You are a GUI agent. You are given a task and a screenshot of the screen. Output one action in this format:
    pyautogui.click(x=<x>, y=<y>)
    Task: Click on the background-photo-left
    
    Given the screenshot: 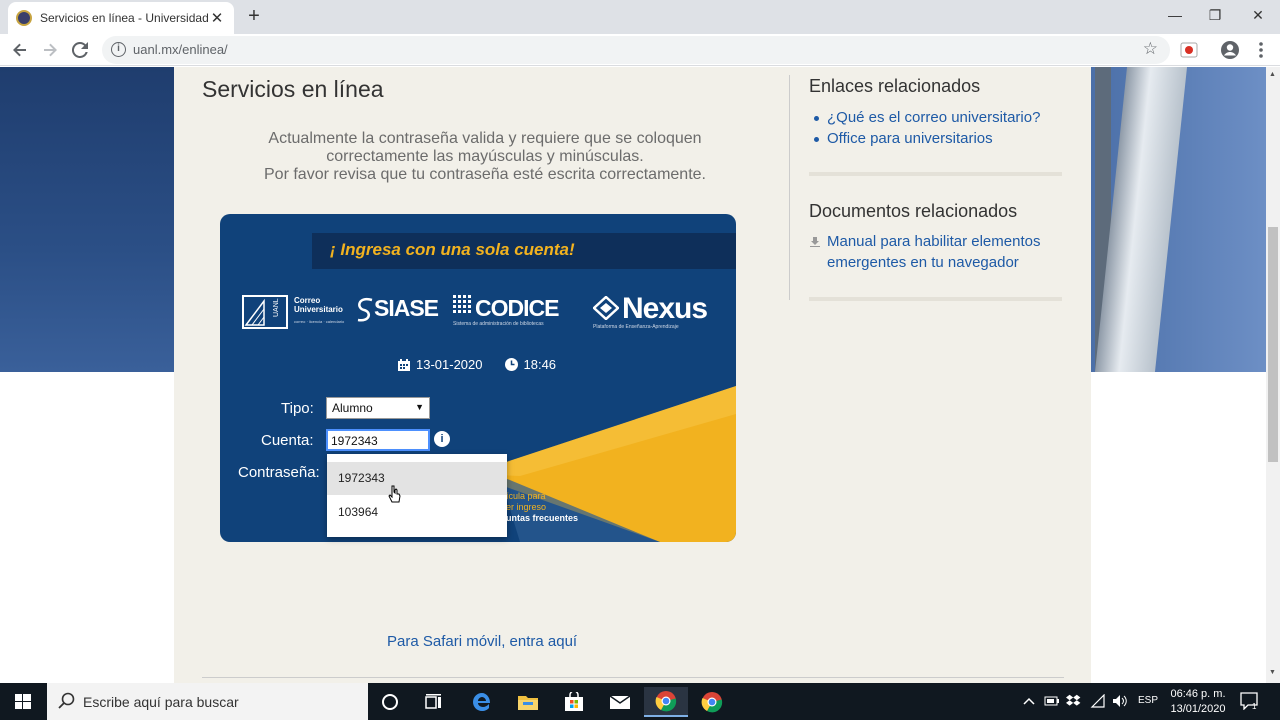 What is the action you would take?
    pyautogui.click(x=87, y=219)
    